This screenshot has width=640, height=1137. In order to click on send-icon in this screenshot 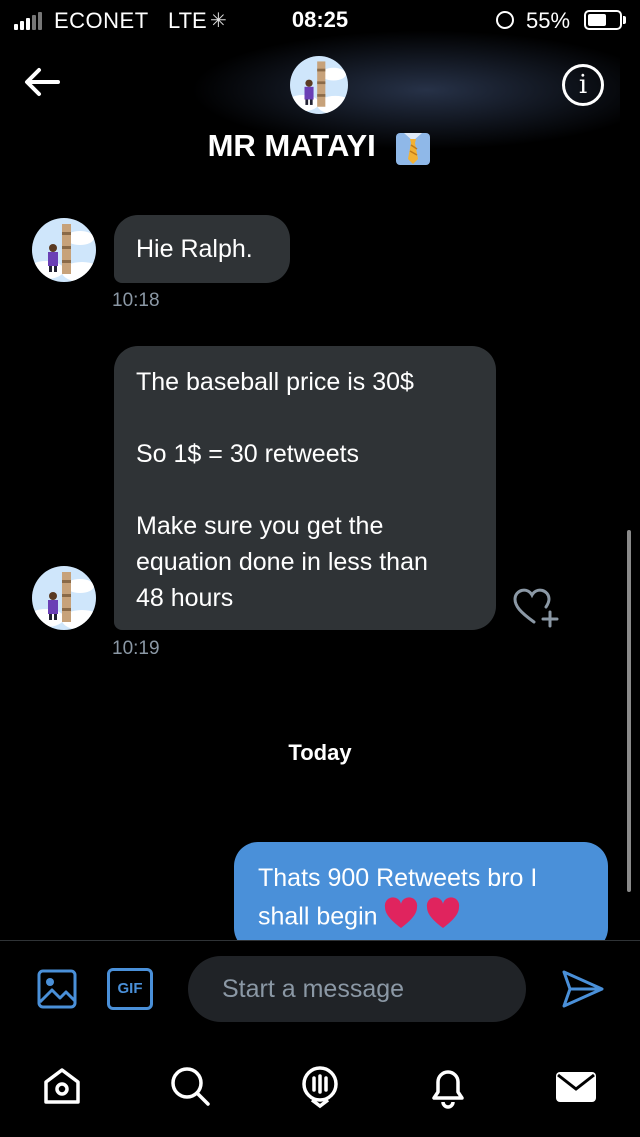, I will do `click(583, 989)`.